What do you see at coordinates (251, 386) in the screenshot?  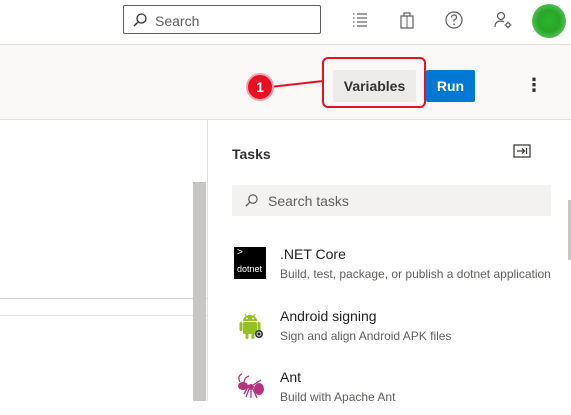 I see `ant-icon` at bounding box center [251, 386].